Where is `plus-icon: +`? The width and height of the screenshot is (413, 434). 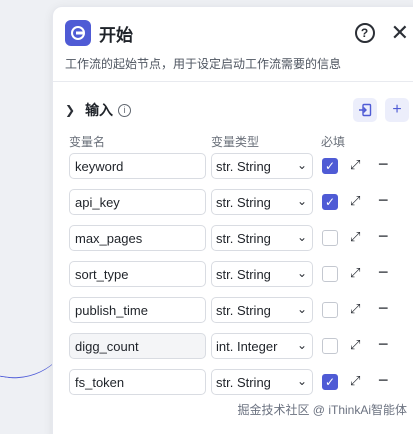 plus-icon: + is located at coordinates (397, 109).